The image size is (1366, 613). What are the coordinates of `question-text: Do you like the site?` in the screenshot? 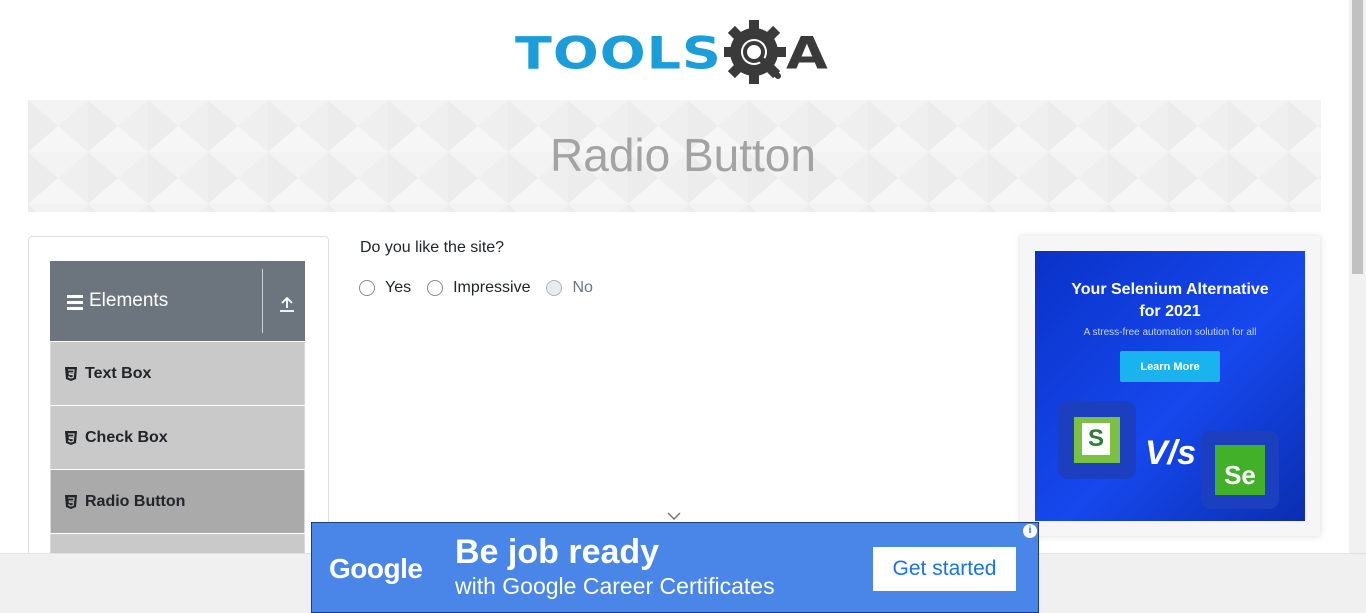 It's located at (432, 247).